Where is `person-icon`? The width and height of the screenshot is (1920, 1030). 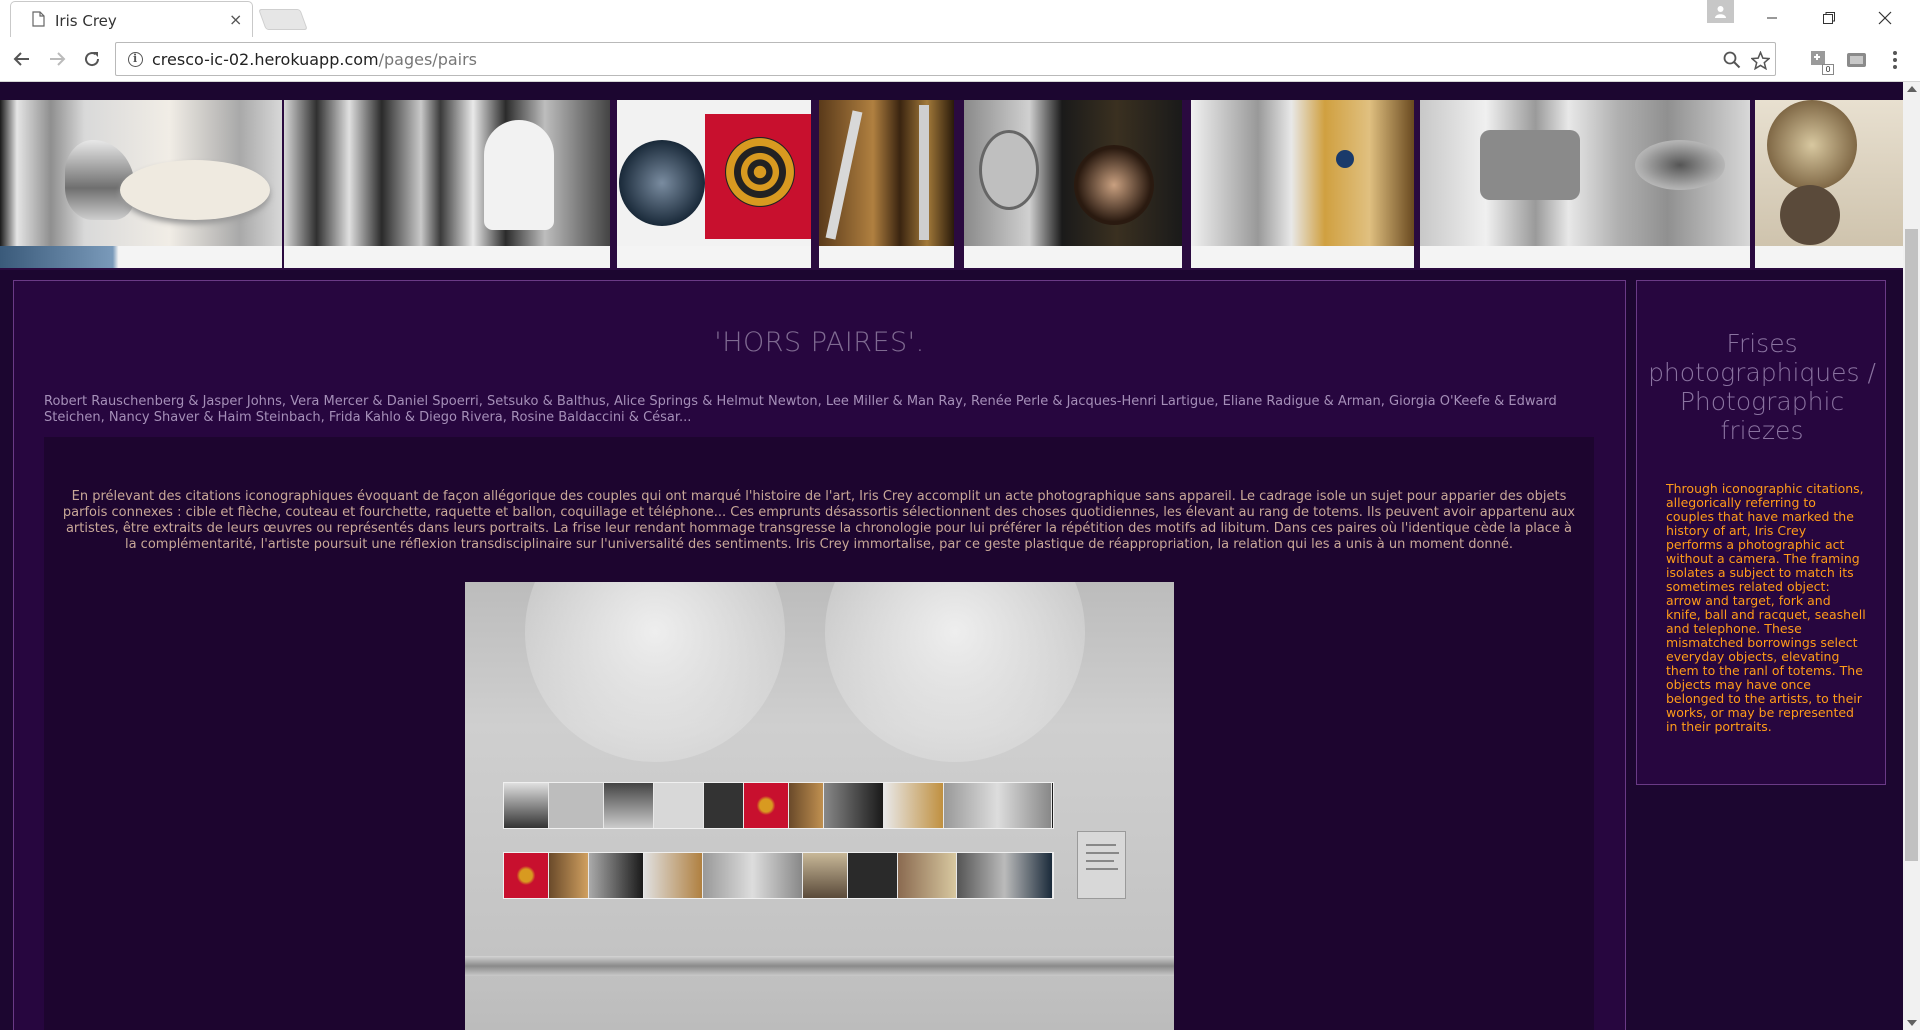
person-icon is located at coordinates (1720, 12).